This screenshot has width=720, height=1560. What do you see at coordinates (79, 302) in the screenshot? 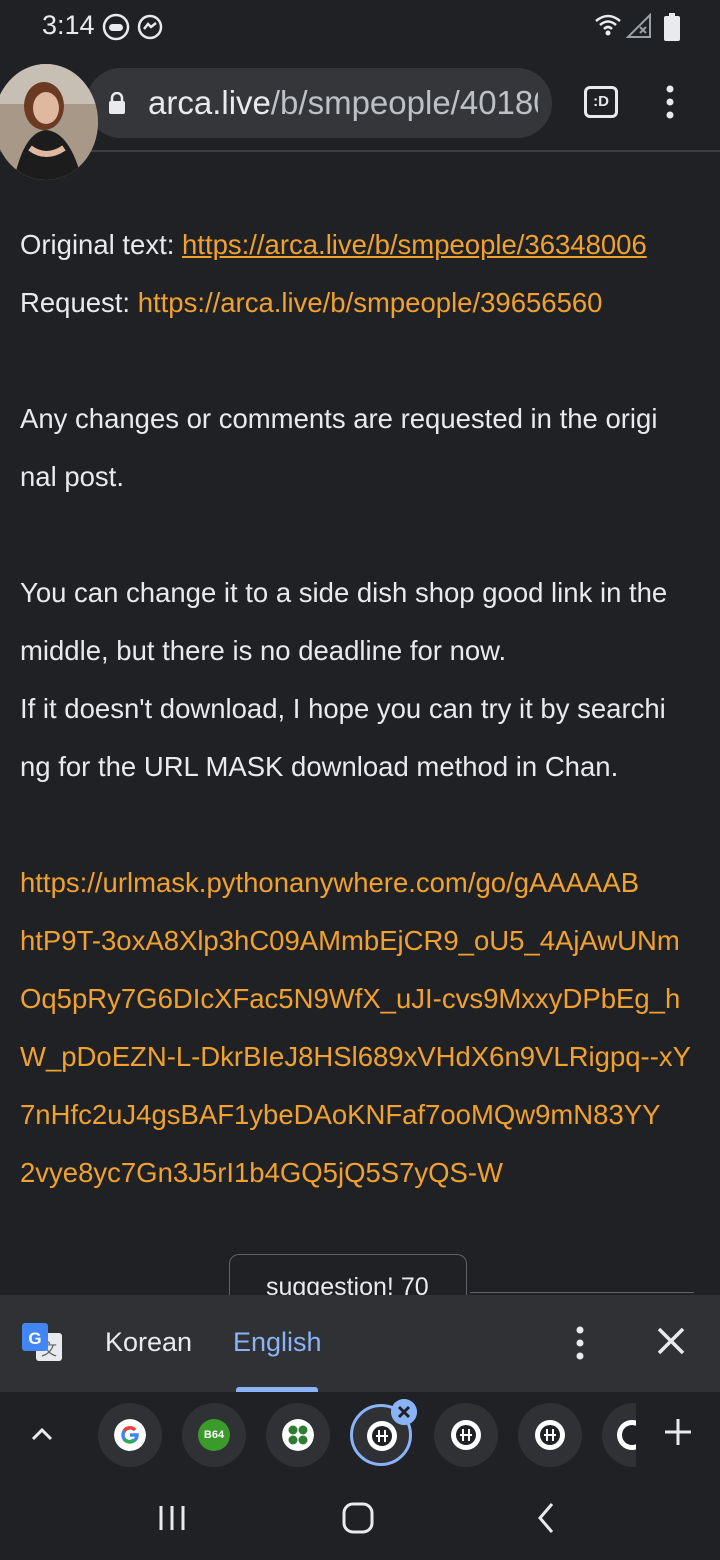
I see `request-label: Request:` at bounding box center [79, 302].